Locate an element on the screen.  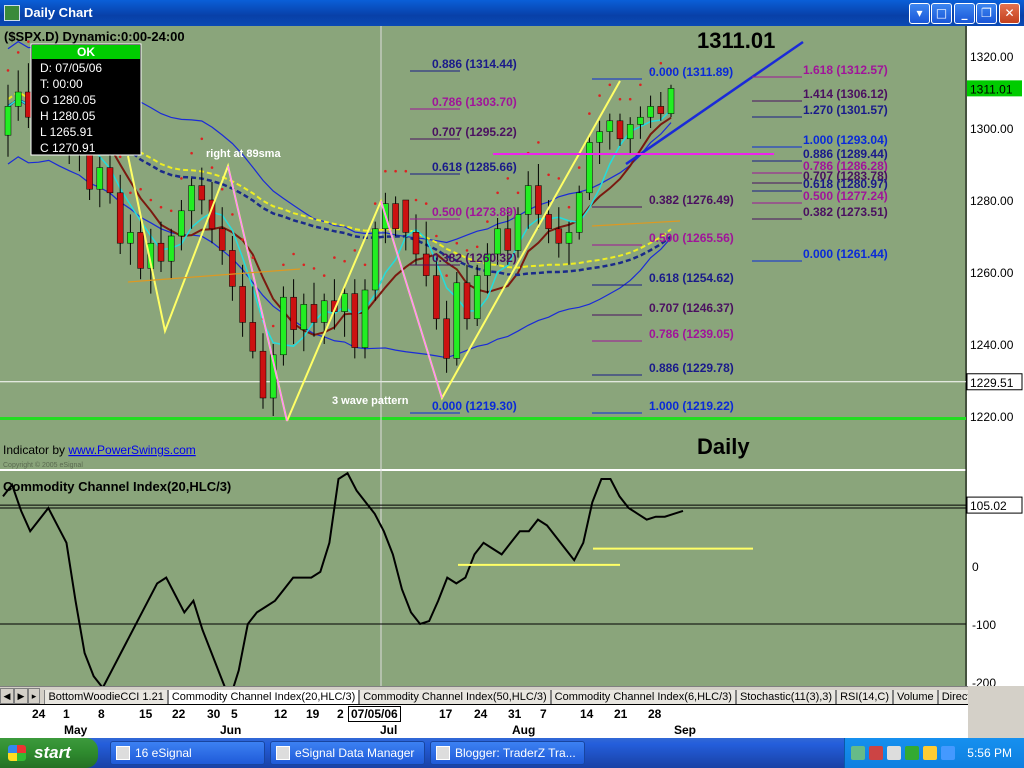
data-window-high: H 1280.05 is located at coordinates (68, 116).